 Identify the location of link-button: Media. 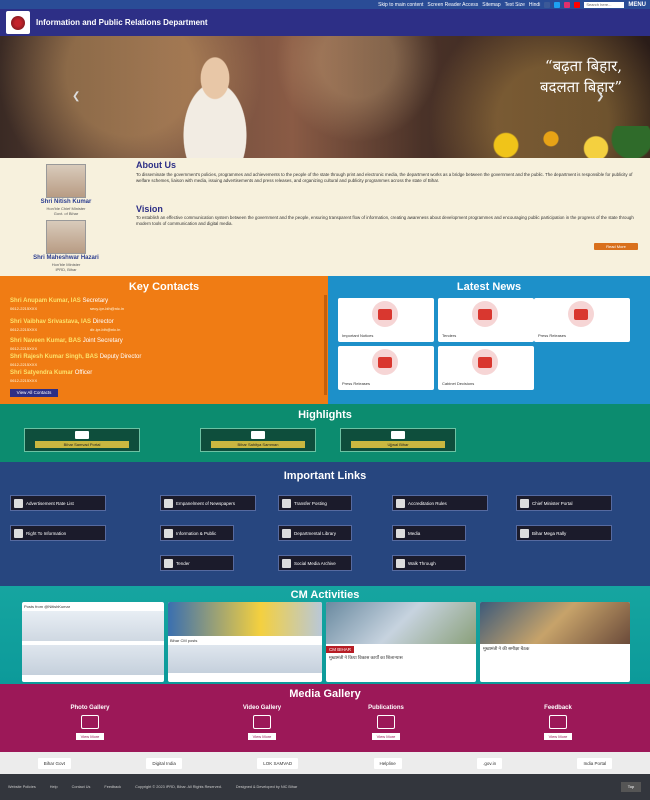
(429, 533).